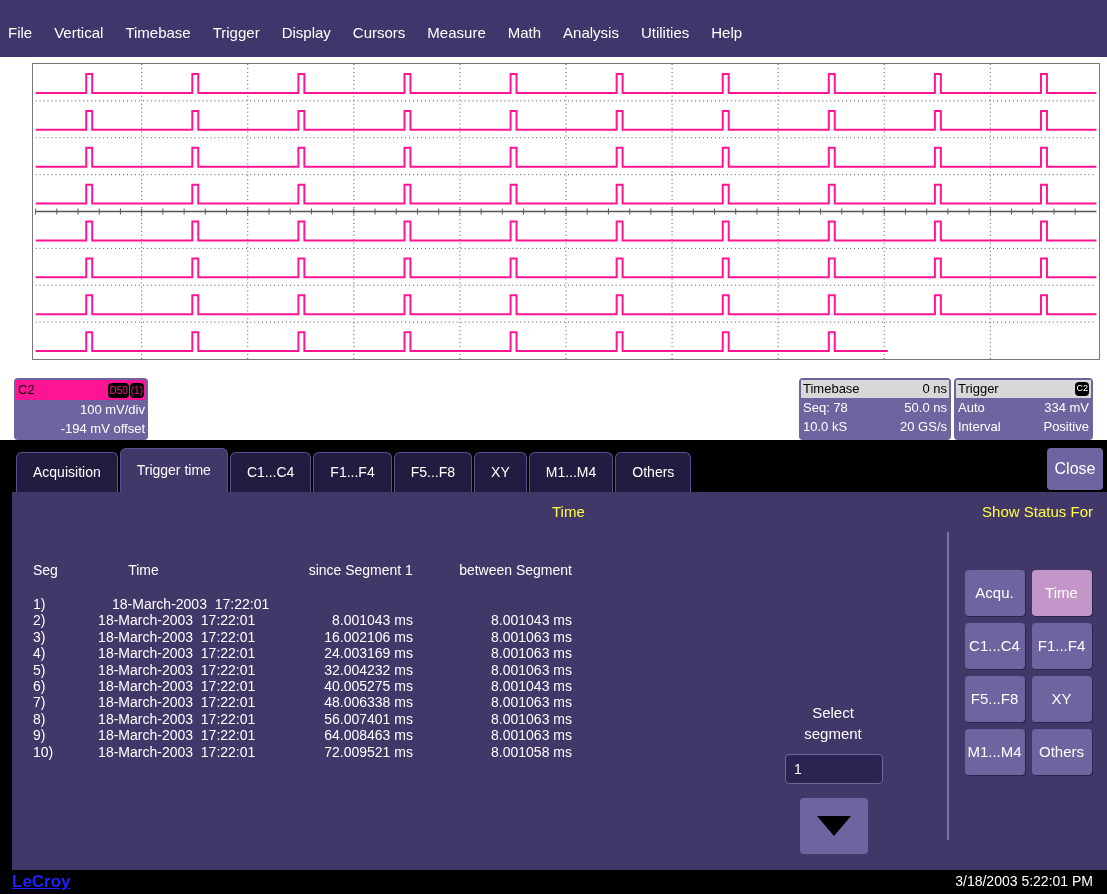  What do you see at coordinates (173, 470) in the screenshot?
I see `tab: Trigger time` at bounding box center [173, 470].